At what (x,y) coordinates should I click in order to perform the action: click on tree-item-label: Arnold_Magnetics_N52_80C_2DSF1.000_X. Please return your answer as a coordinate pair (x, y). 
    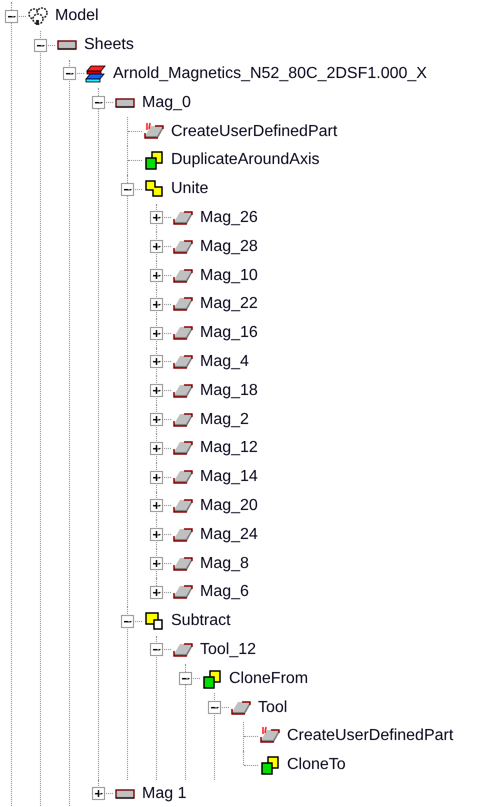
    Looking at the image, I should click on (270, 73).